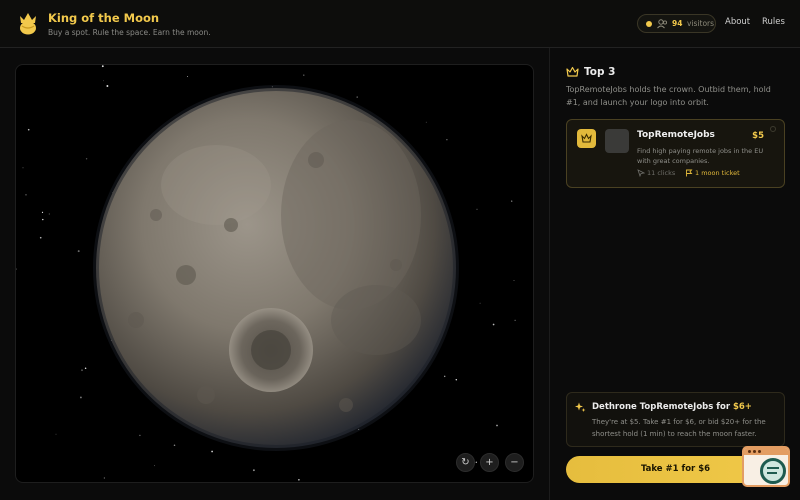  I want to click on sparkles-icon, so click(580, 407).